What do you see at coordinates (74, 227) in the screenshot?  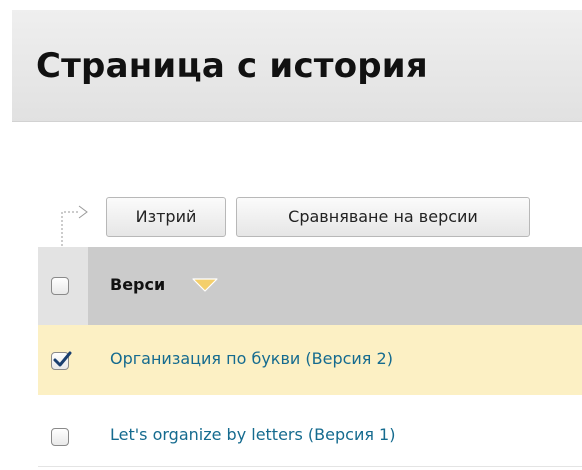 I see `bulk-action-arrow-icon` at bounding box center [74, 227].